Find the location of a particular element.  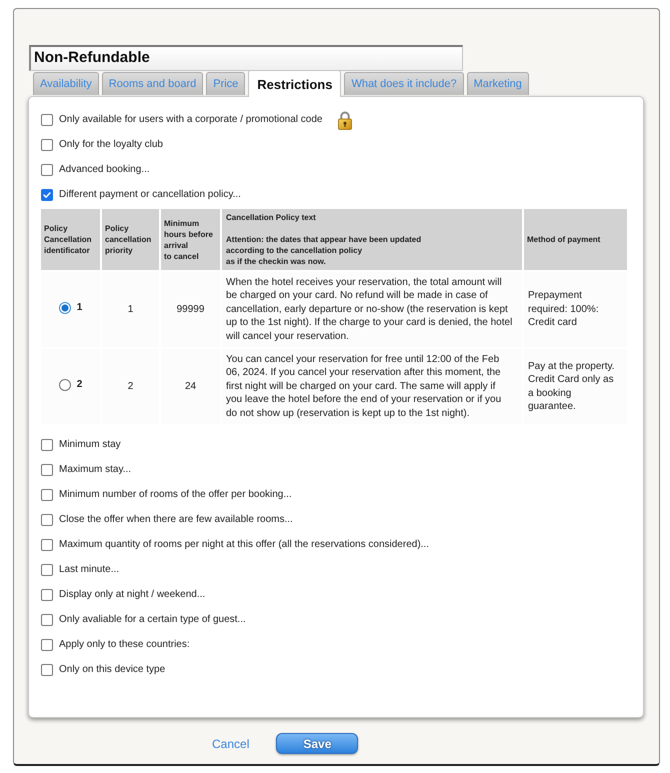

policy-id: 2 is located at coordinates (79, 385).